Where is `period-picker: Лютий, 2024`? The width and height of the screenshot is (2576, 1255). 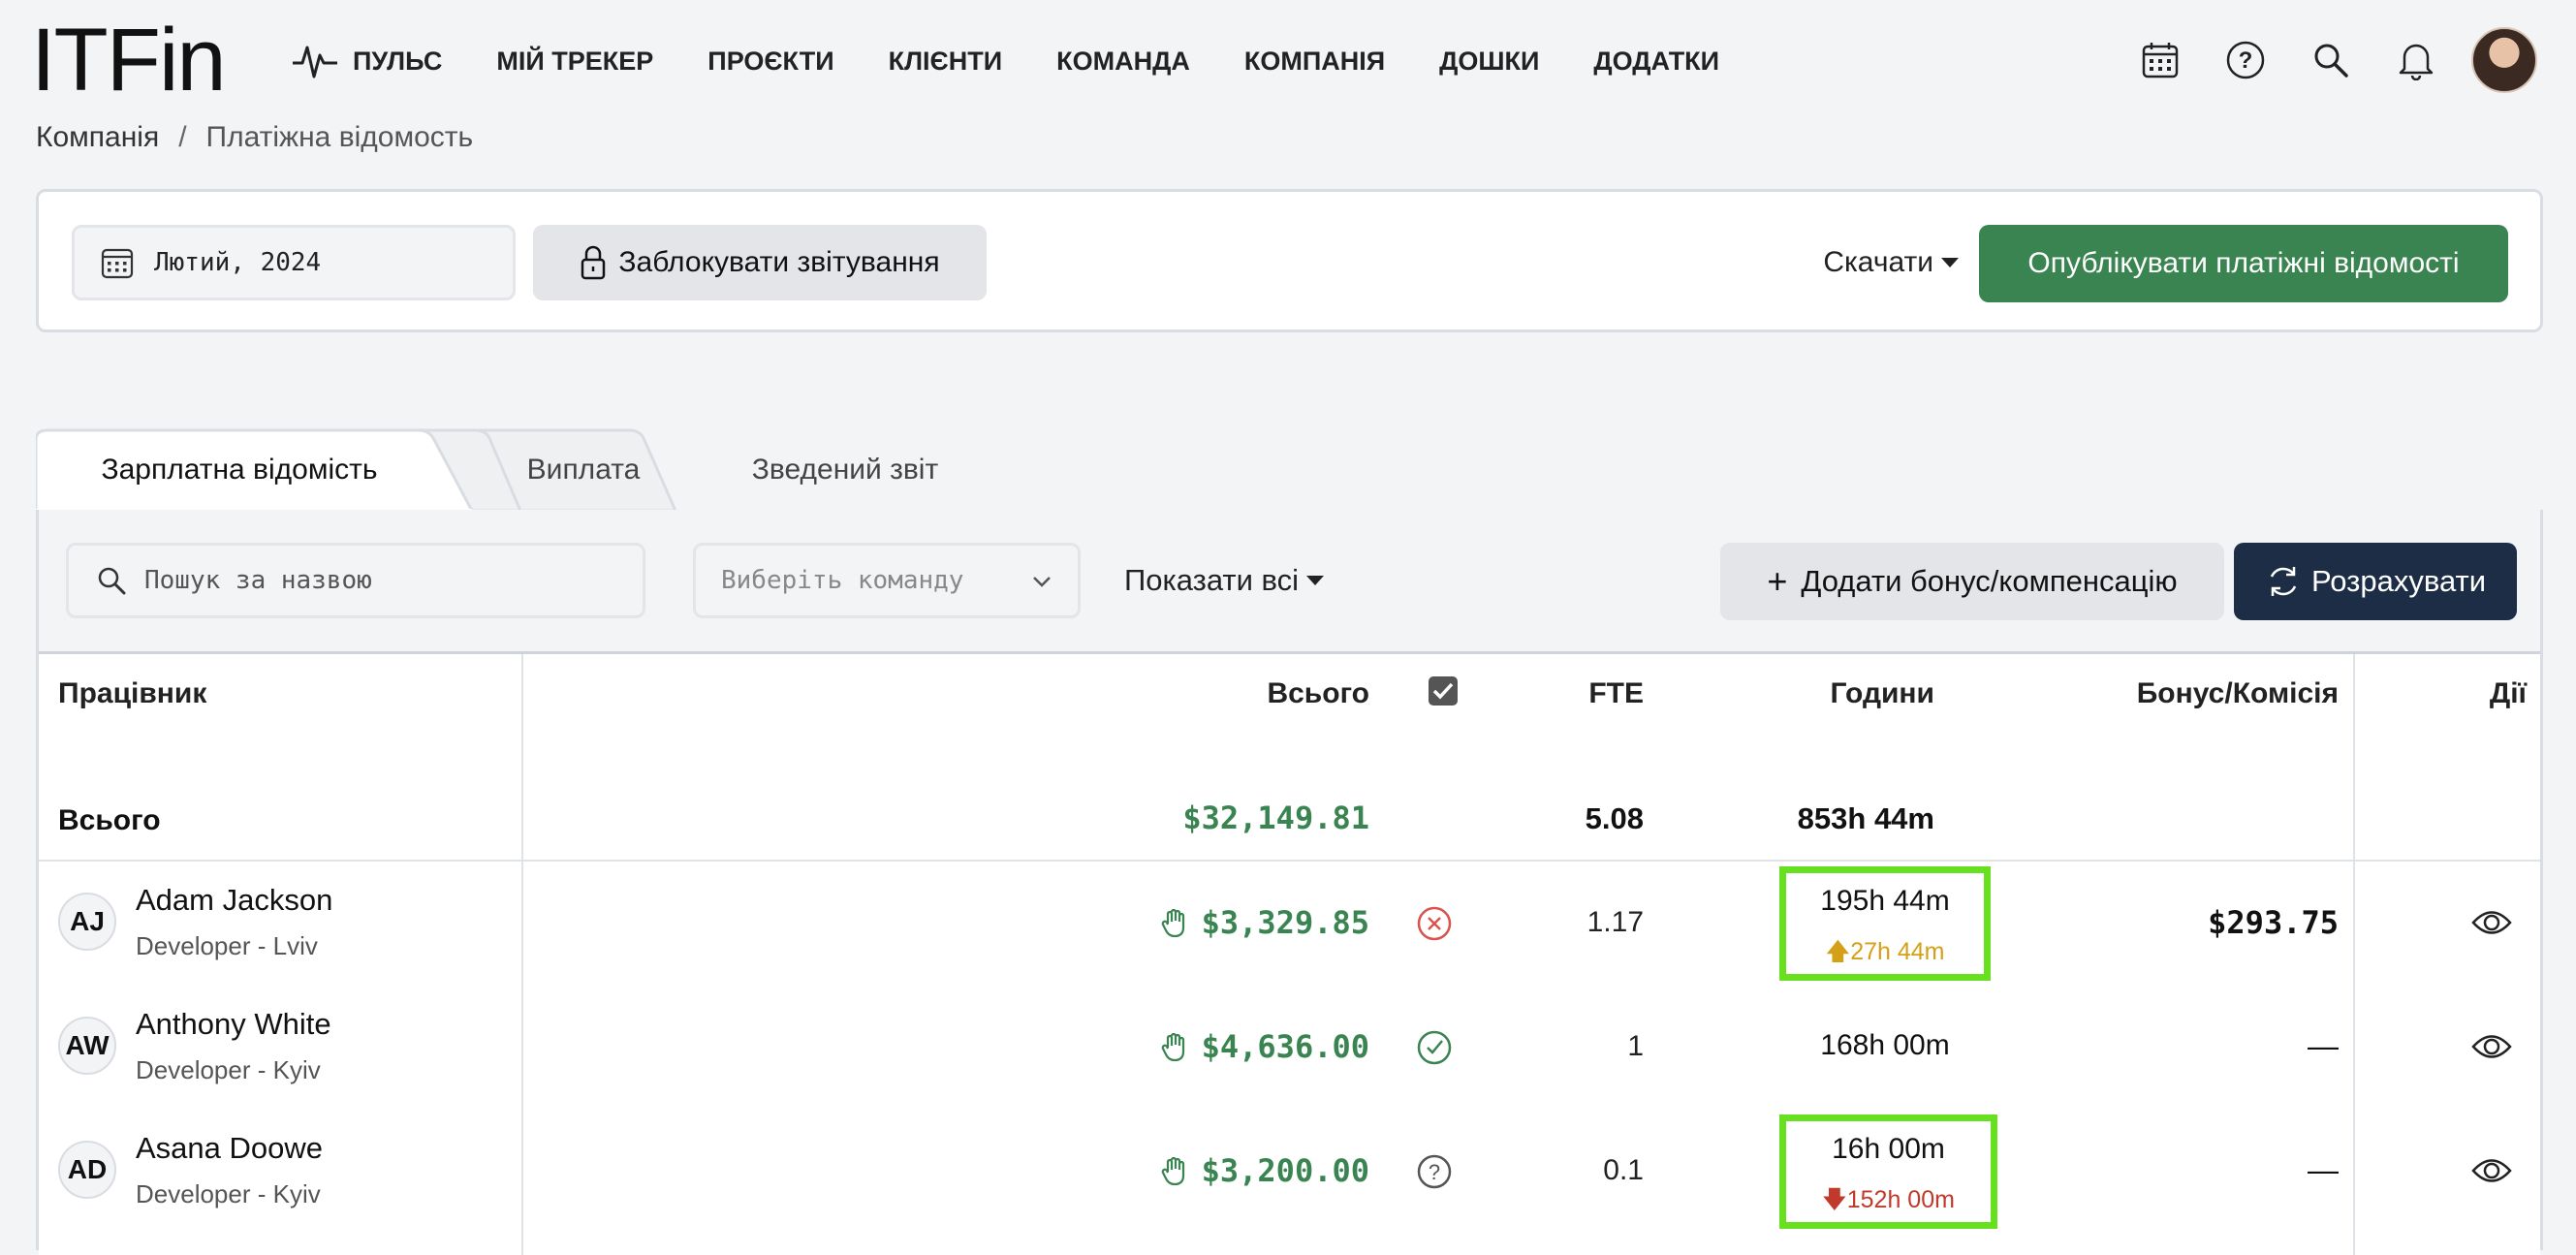
period-picker: Лютий, 2024 is located at coordinates (294, 262).